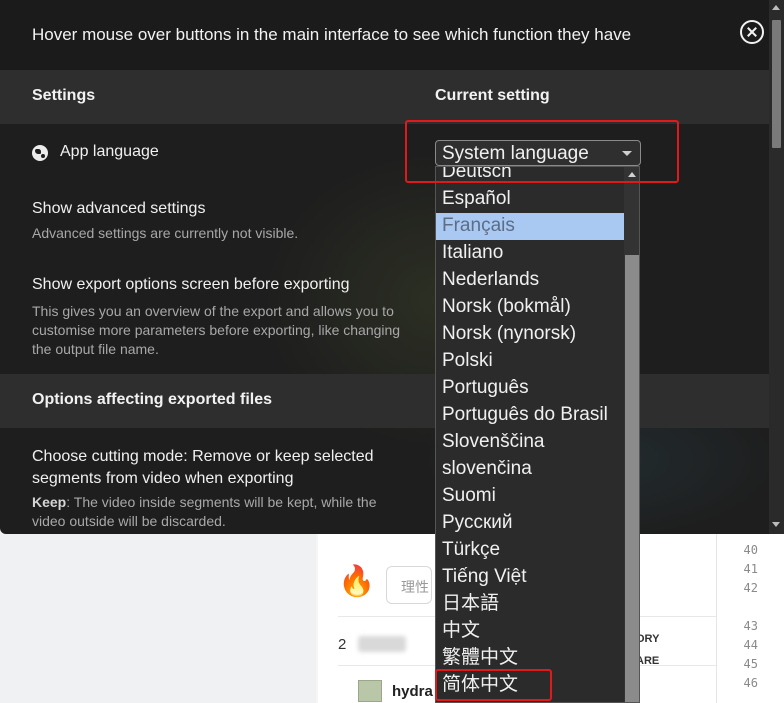 The image size is (784, 703). What do you see at coordinates (530, 442) in the screenshot?
I see `language-option: Slovenščina` at bounding box center [530, 442].